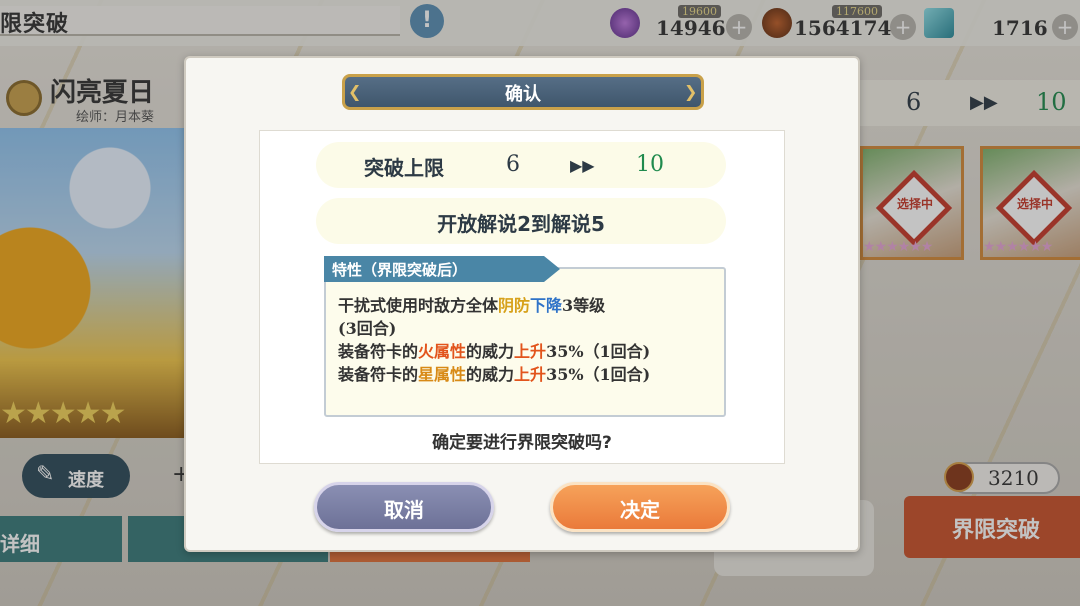 This screenshot has width=1080, height=606. What do you see at coordinates (522, 443) in the screenshot?
I see `confirm-question: 确定要进行界限突破吗?` at bounding box center [522, 443].